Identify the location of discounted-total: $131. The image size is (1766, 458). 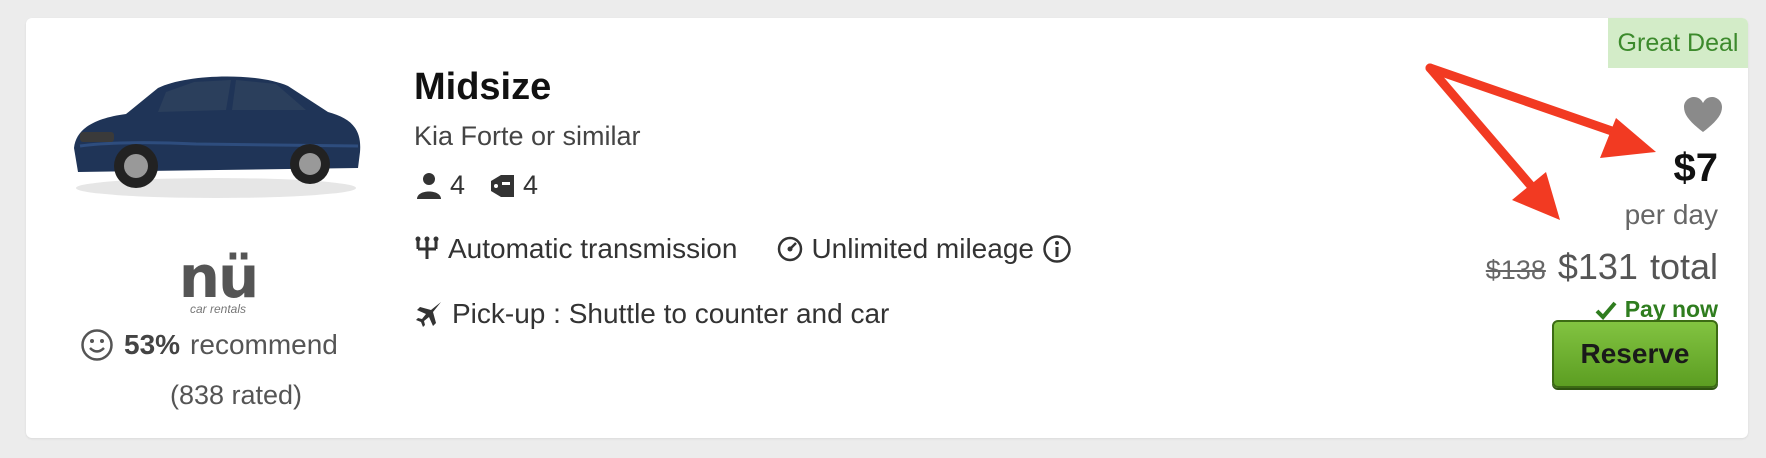
(1597, 266).